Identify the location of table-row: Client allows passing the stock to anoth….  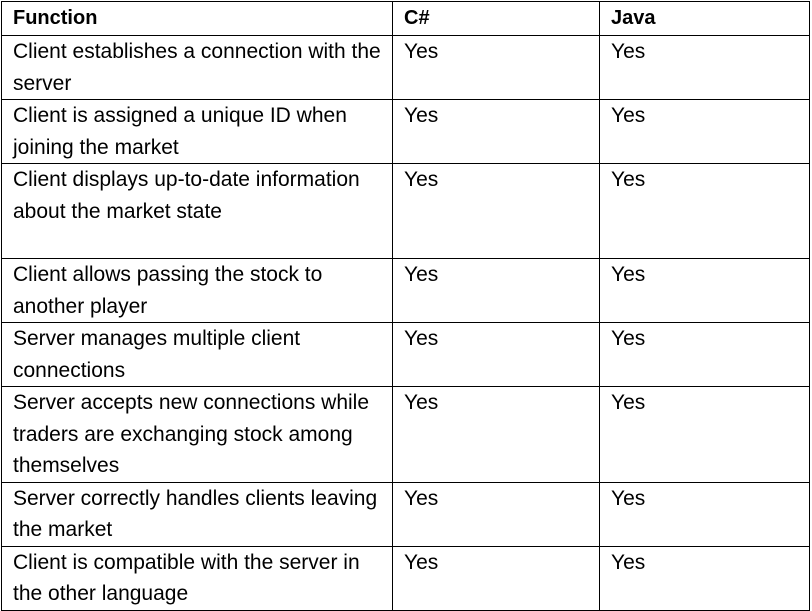
(405, 290).